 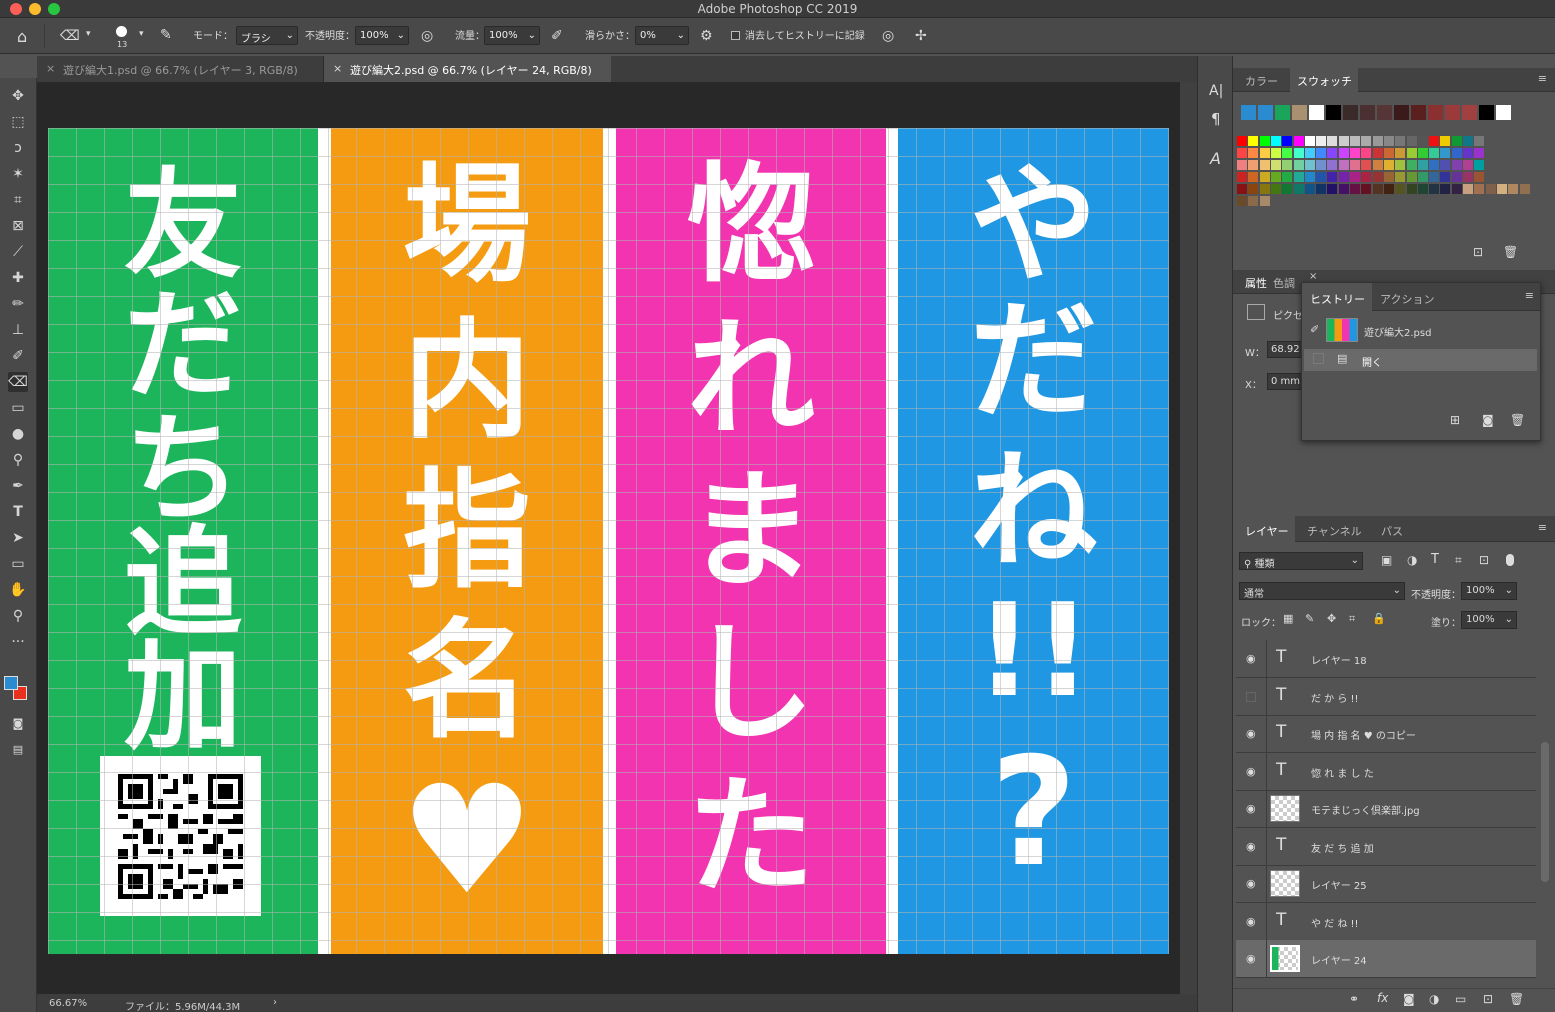 What do you see at coordinates (11, 683) in the screenshot?
I see `foreground-color-swatch` at bounding box center [11, 683].